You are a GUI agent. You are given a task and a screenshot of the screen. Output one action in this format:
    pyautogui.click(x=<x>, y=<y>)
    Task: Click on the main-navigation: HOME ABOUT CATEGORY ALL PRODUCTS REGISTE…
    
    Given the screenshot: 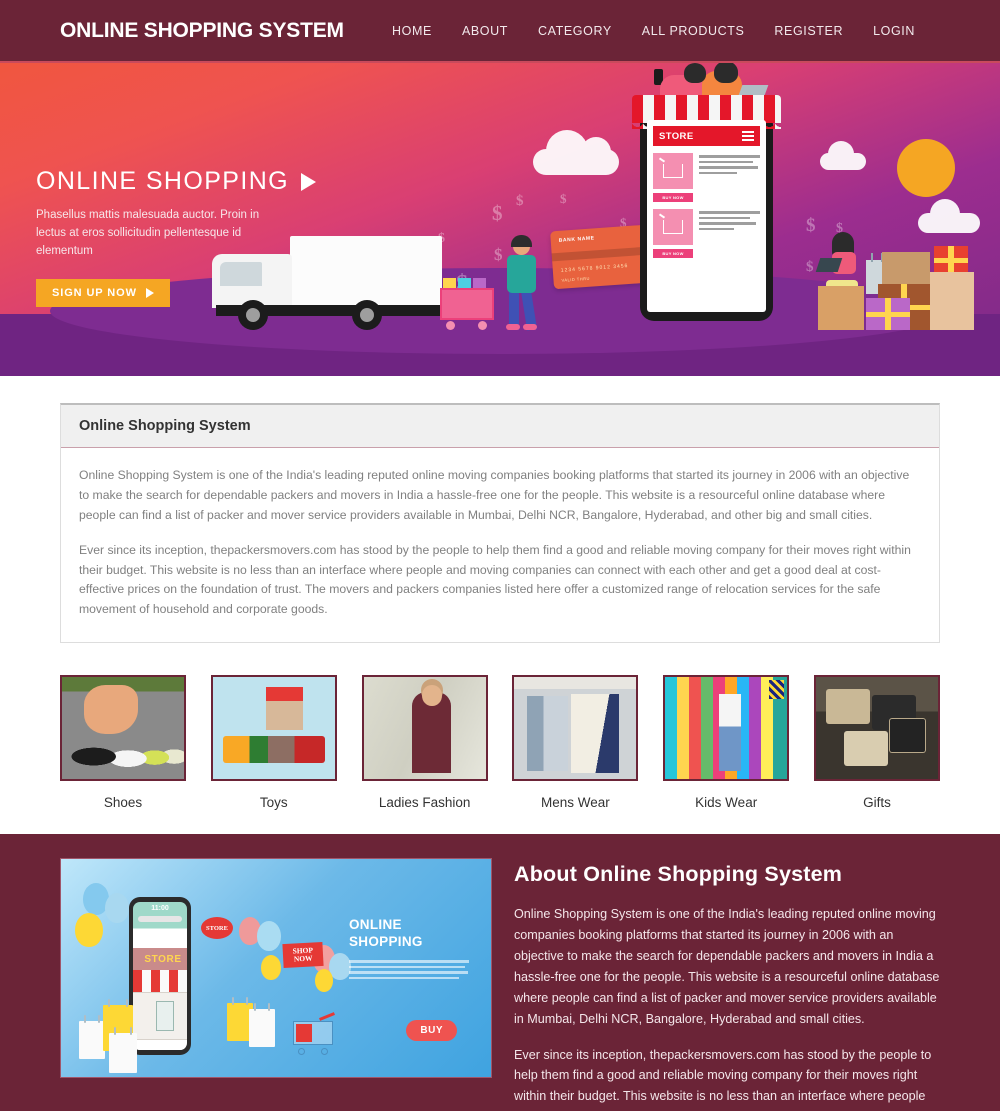 What is the action you would take?
    pyautogui.click(x=676, y=31)
    